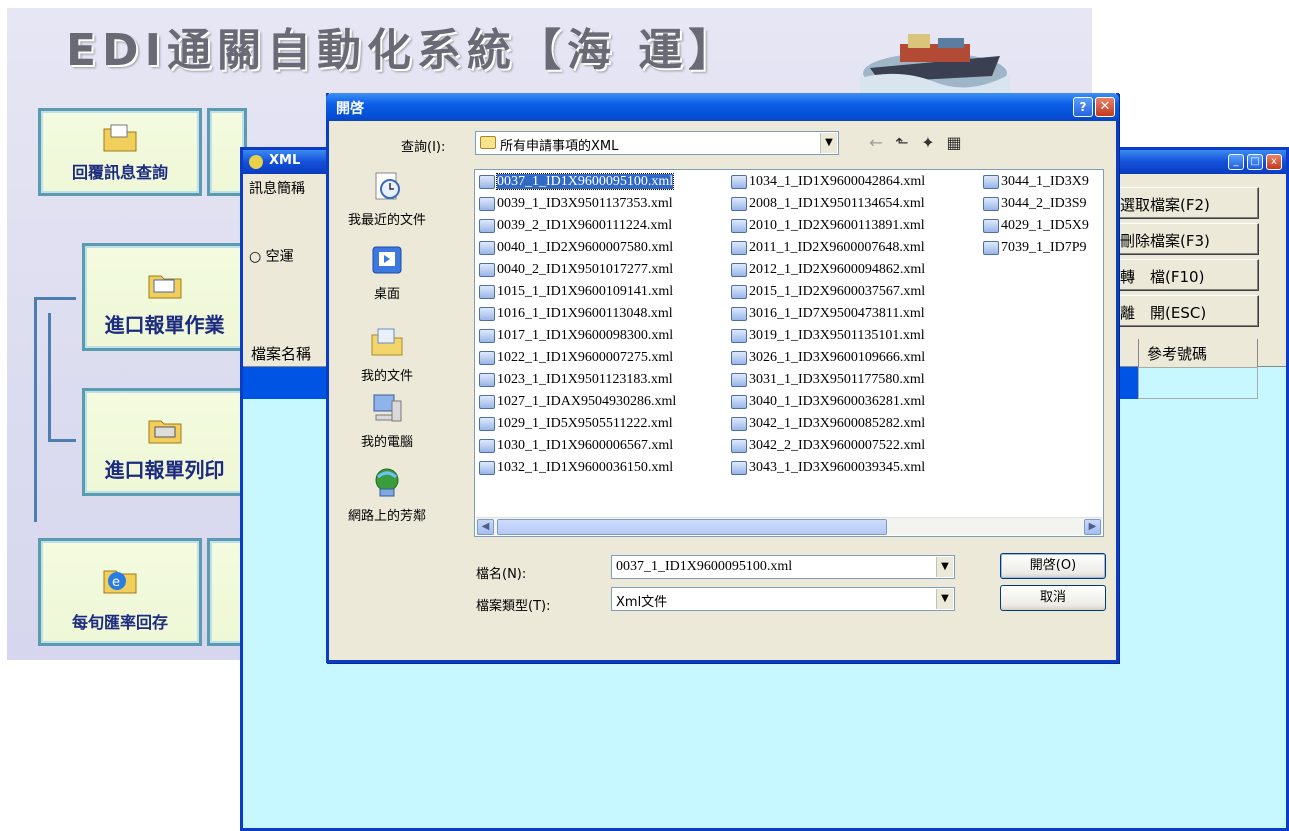  What do you see at coordinates (271, 256) in the screenshot?
I see `radio-air: ○ 空運` at bounding box center [271, 256].